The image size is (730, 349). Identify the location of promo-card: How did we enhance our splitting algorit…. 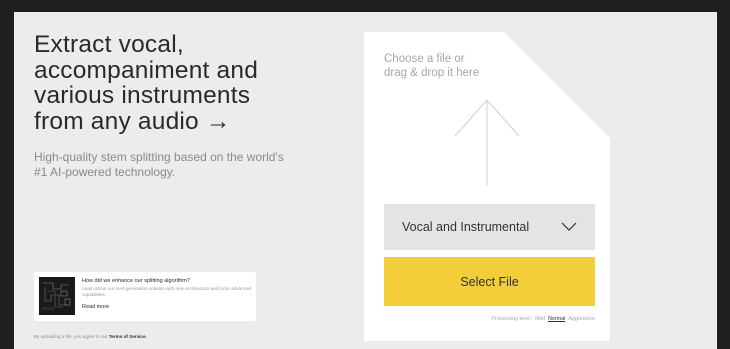
(145, 296).